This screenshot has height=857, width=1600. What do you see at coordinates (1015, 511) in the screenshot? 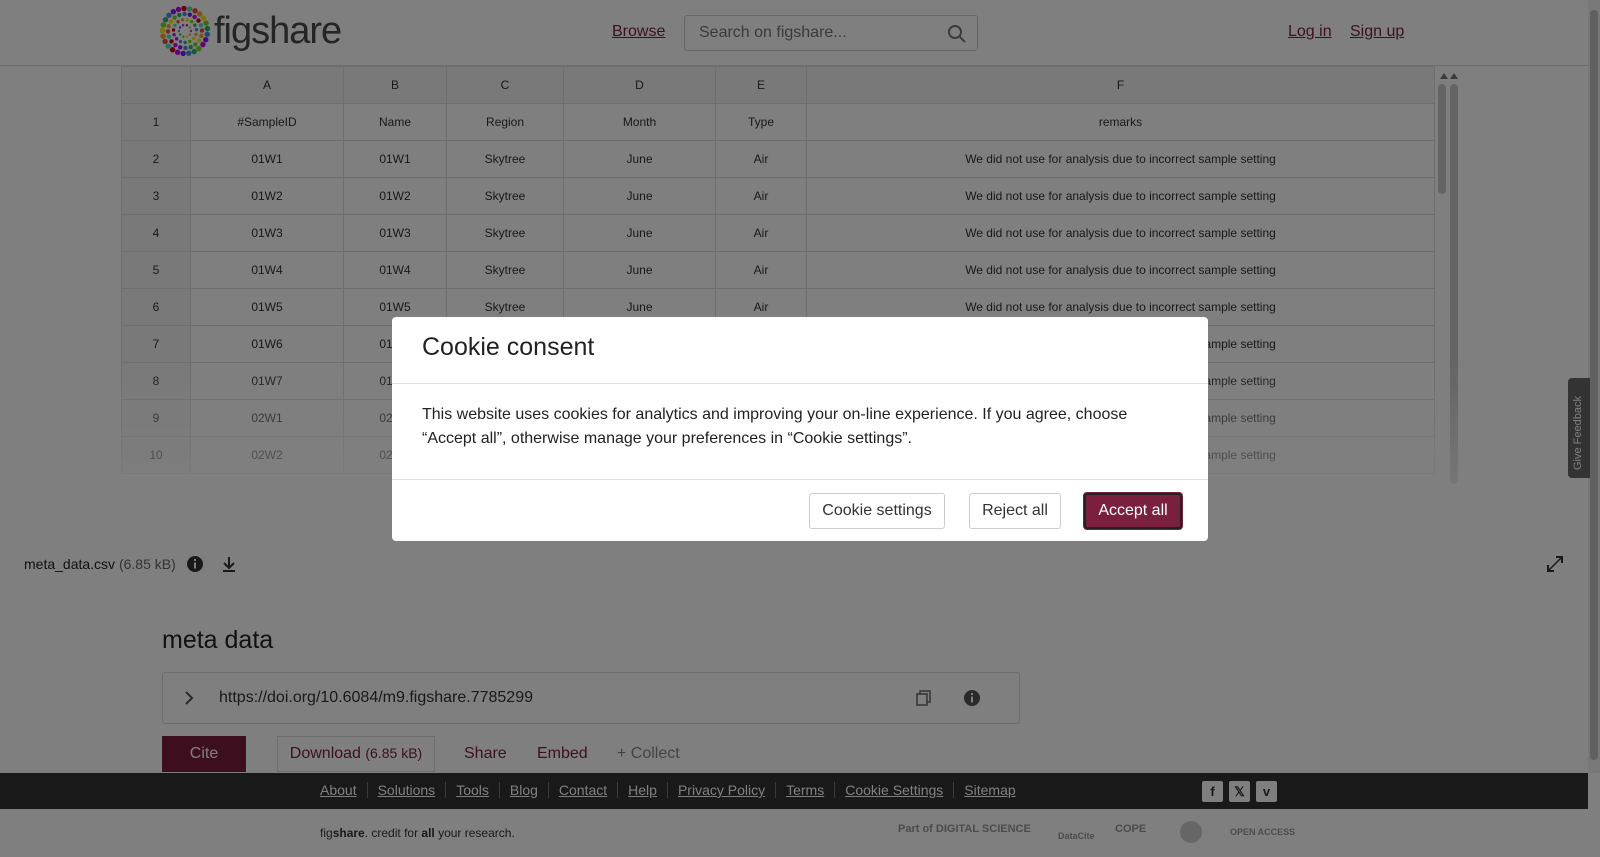
I see `reject-all-button: Reject all` at bounding box center [1015, 511].